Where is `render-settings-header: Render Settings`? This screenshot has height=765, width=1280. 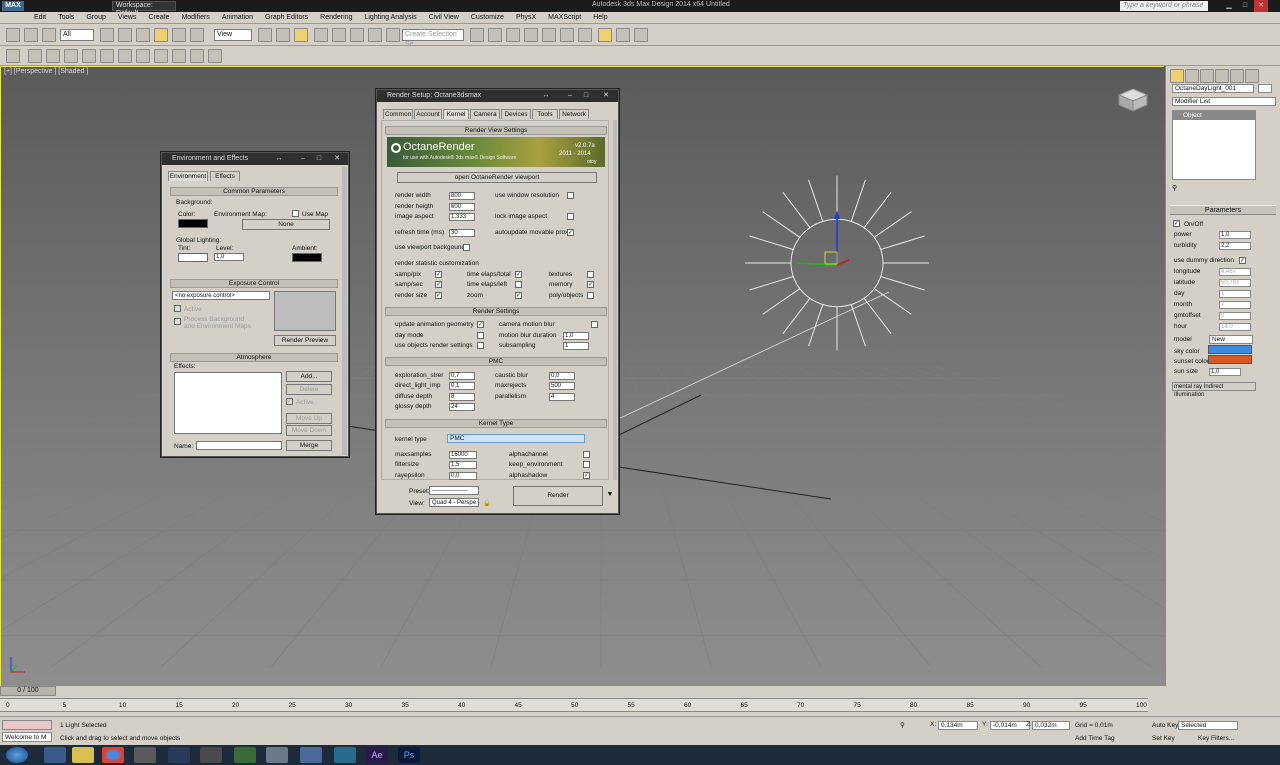 render-settings-header: Render Settings is located at coordinates (496, 311).